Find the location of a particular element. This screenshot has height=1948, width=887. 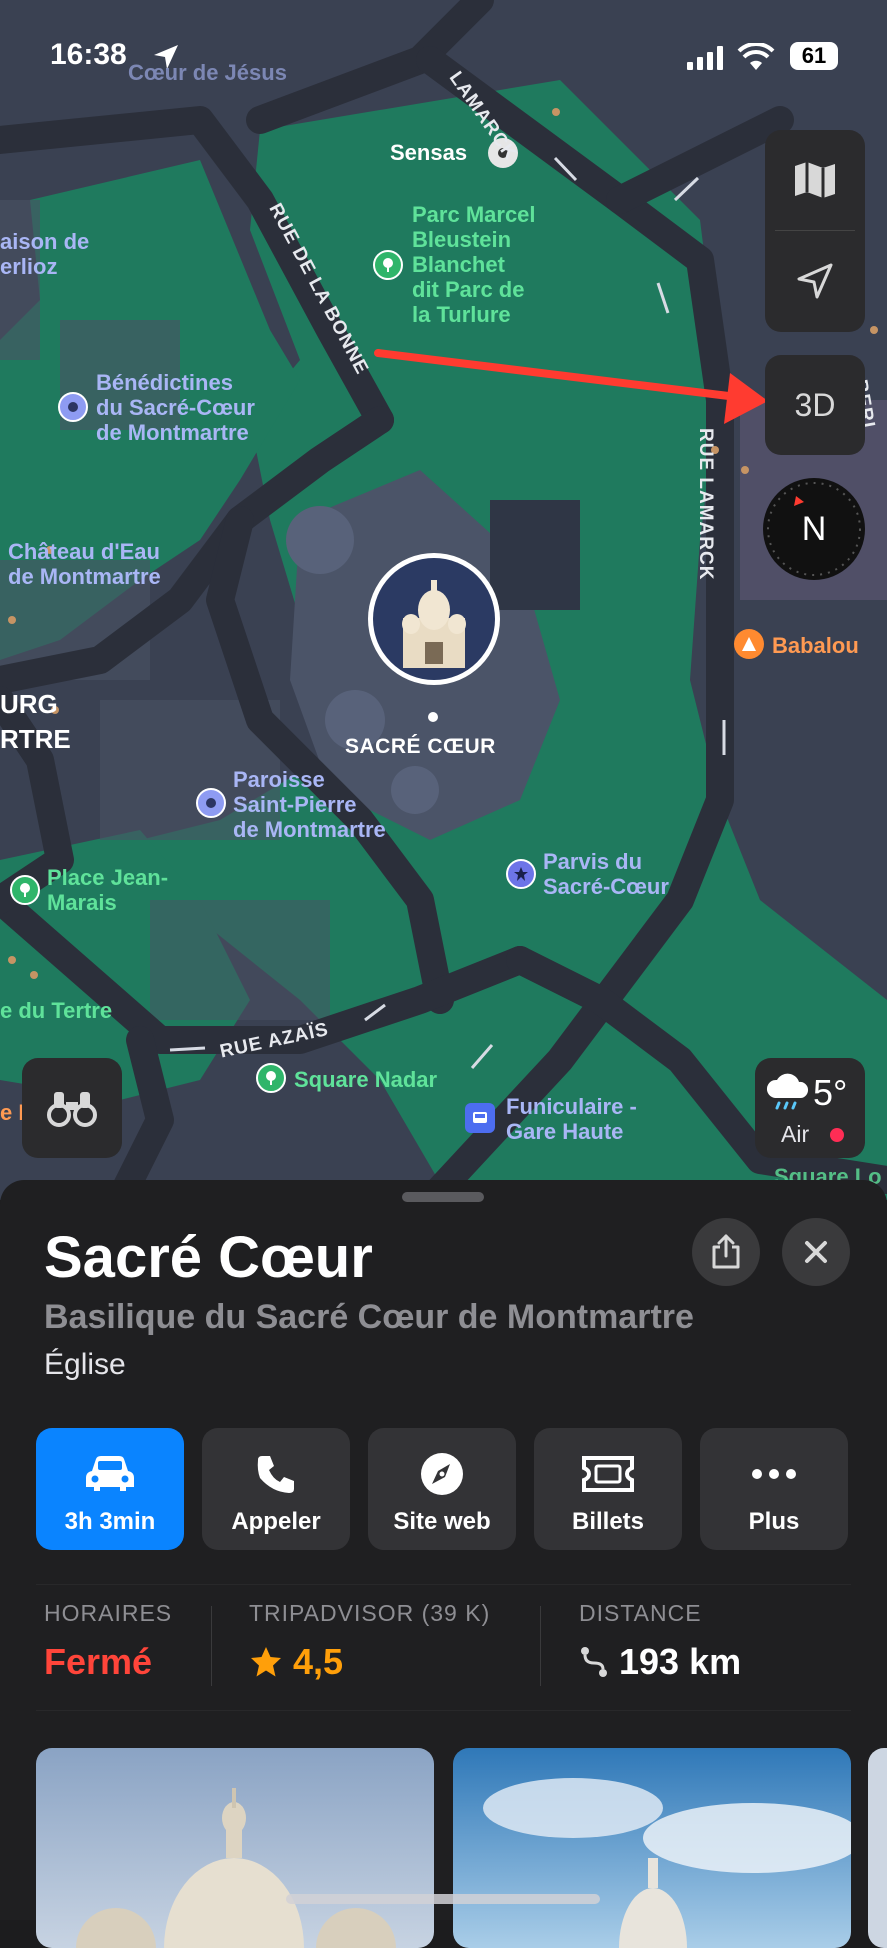

distance-value: 193 km is located at coordinates (680, 1661).